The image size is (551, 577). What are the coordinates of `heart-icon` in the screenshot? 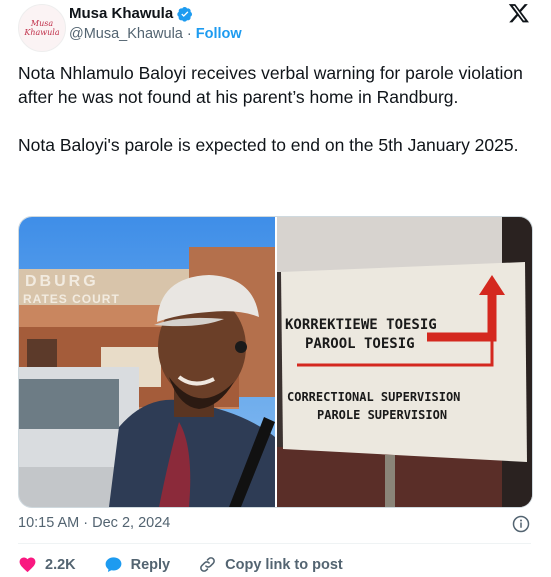 It's located at (27, 565).